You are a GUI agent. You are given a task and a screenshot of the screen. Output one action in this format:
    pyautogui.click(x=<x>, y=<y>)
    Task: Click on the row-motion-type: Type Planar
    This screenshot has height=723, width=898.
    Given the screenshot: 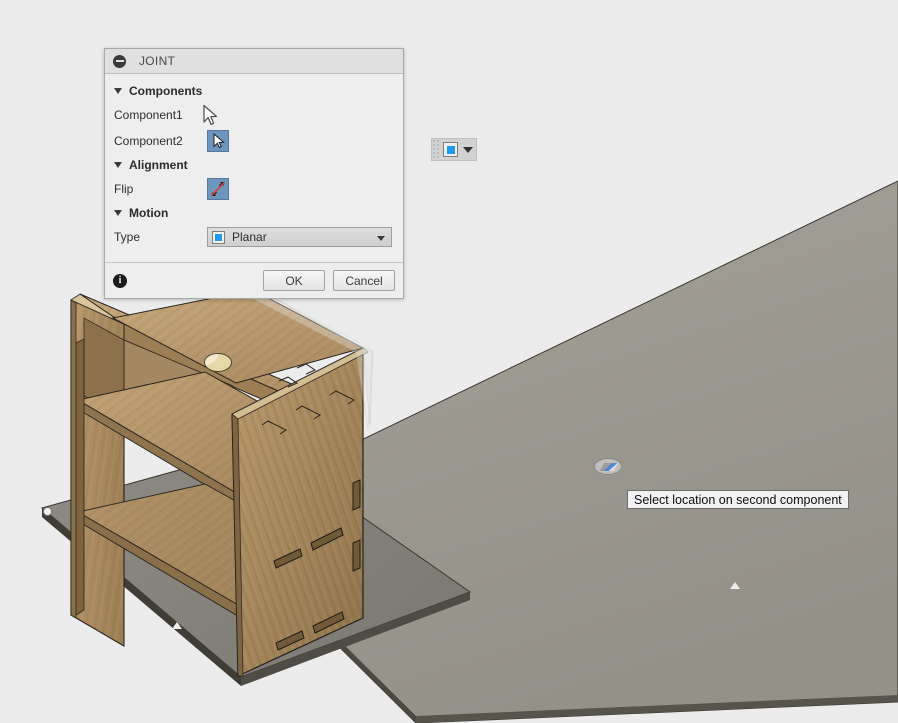 What is the action you would take?
    pyautogui.click(x=254, y=241)
    